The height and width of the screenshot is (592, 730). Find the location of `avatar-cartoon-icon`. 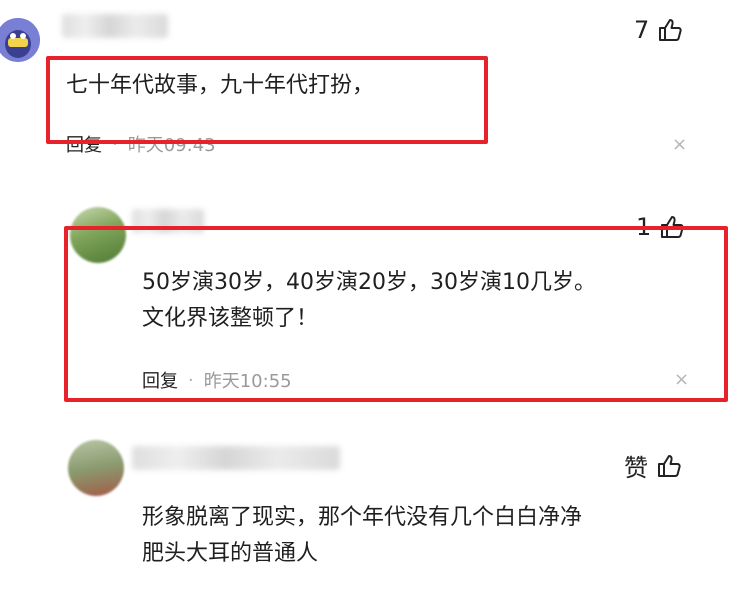

avatar-cartoon-icon is located at coordinates (20, 40).